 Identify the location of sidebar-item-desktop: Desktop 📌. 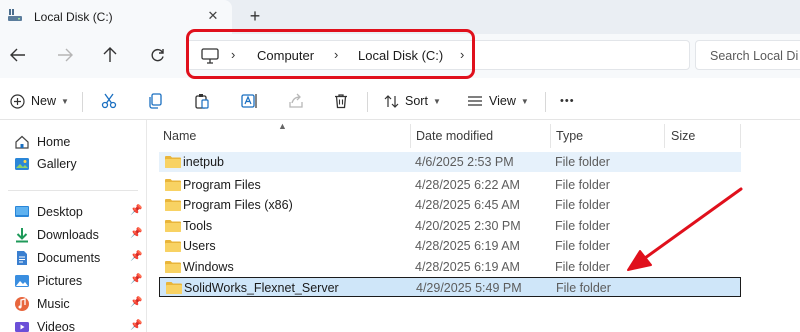
(78, 212).